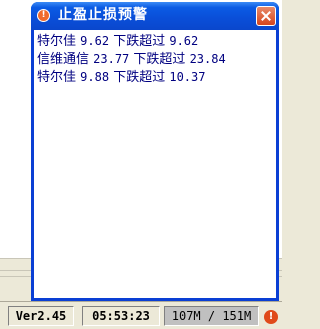 This screenshot has width=320, height=329. What do you see at coordinates (266, 16) in the screenshot?
I see `close-button` at bounding box center [266, 16].